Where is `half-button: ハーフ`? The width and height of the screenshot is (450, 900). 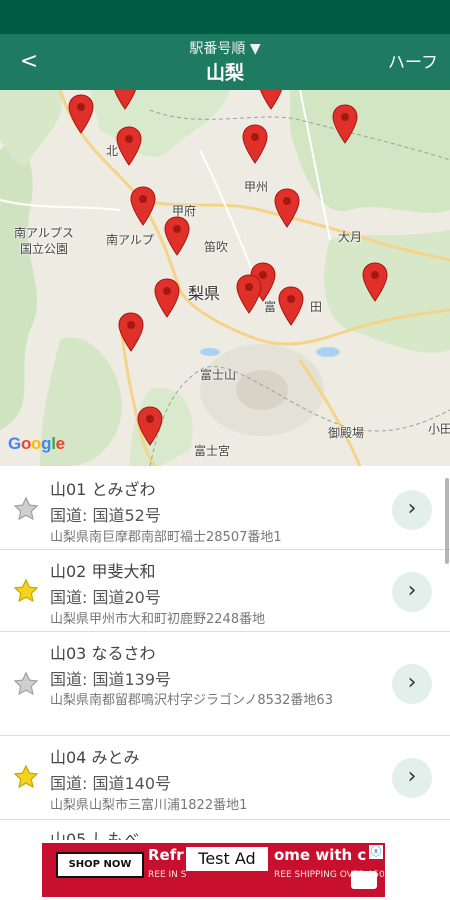 half-button: ハーフ is located at coordinates (413, 60).